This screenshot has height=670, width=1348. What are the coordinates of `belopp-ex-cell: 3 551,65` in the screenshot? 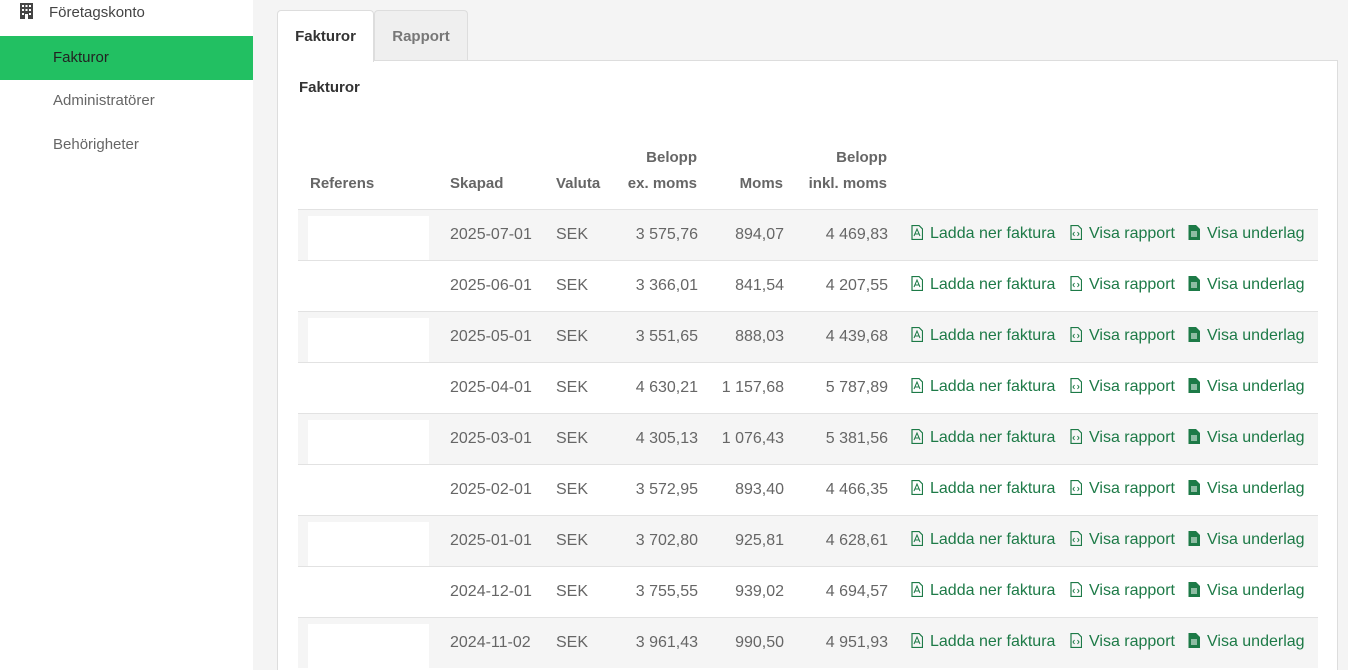 It's located at (666, 336).